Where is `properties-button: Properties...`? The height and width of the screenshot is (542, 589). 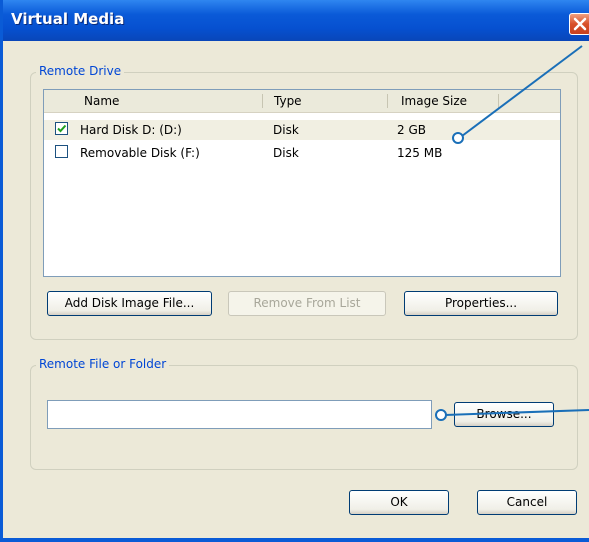 properties-button: Properties... is located at coordinates (481, 303).